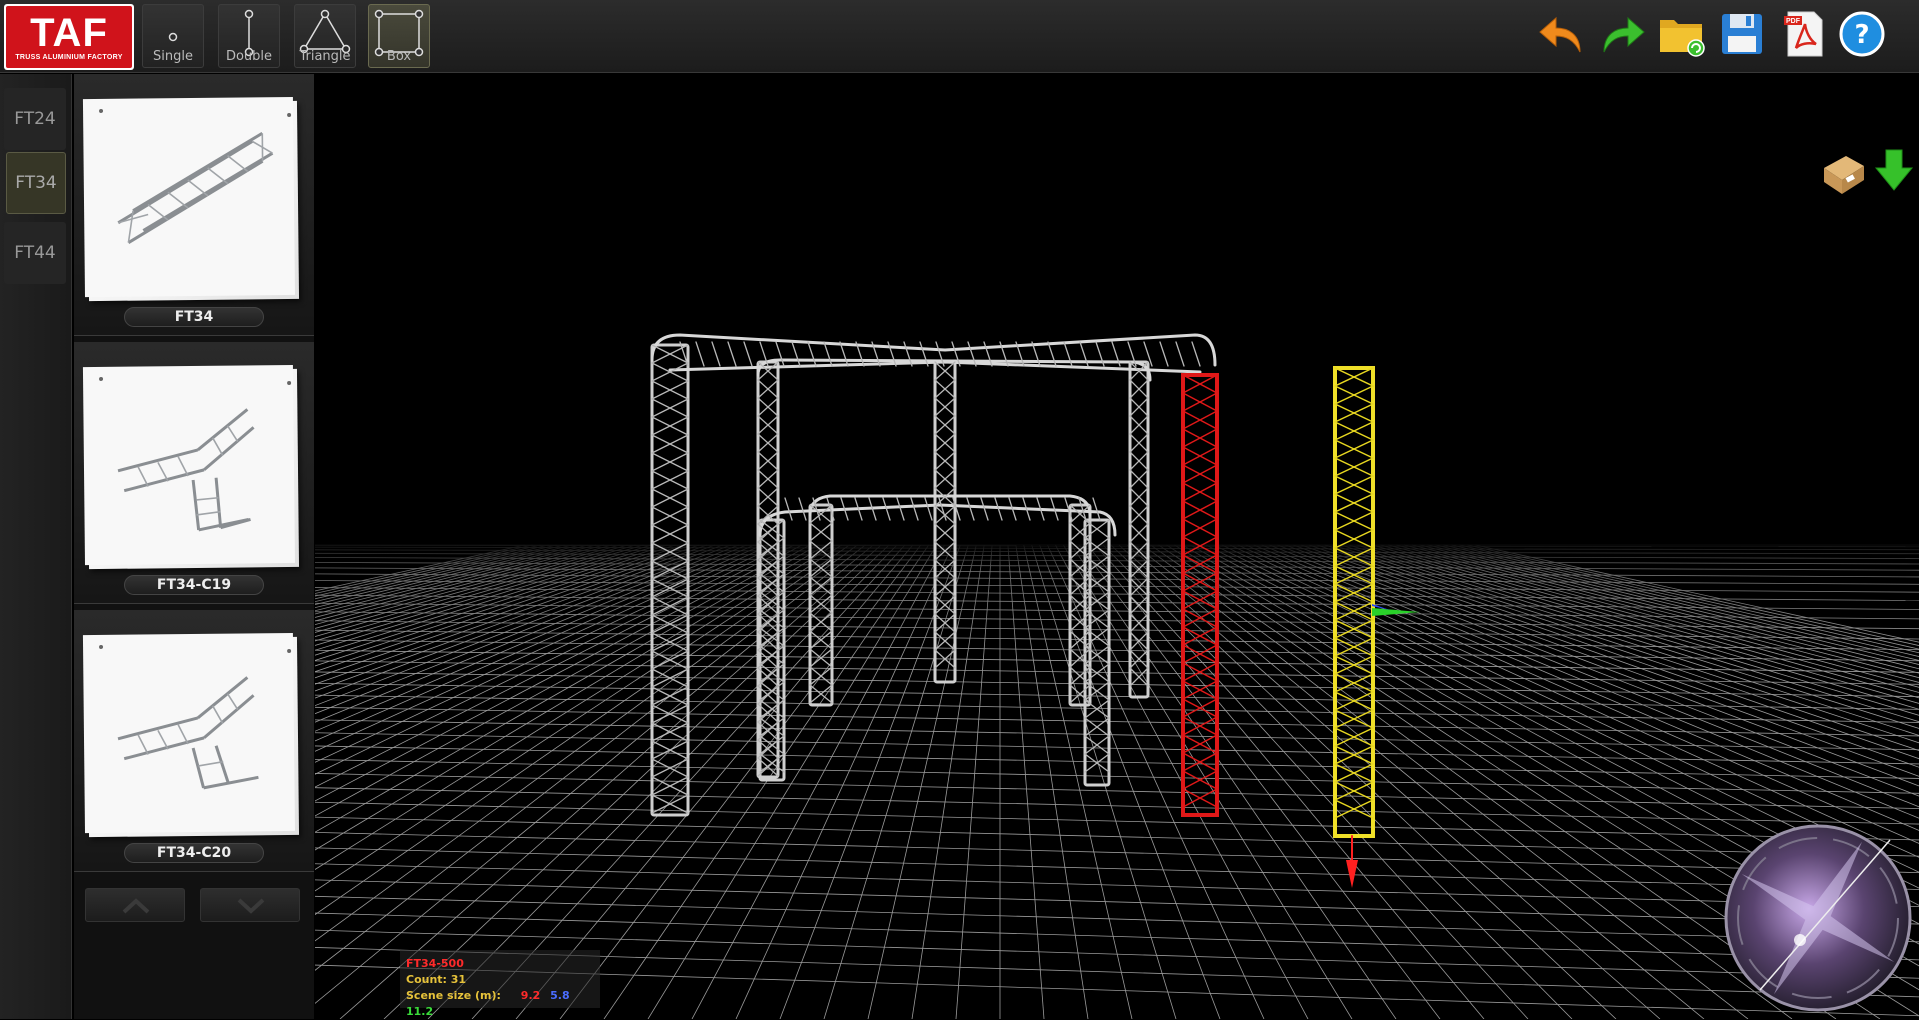 The height and width of the screenshot is (1020, 1919). Describe the element at coordinates (68, 57) in the screenshot. I see `logo-subtext: TRUSS ALUMINIUM FACTORY` at that location.